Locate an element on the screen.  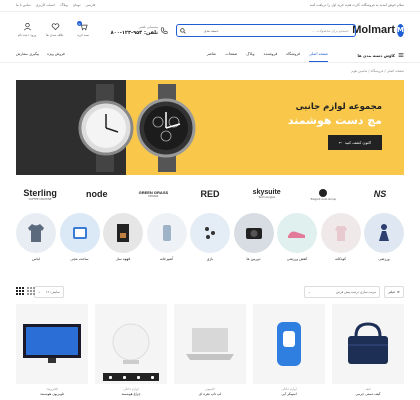
bag-image is located at coordinates (368, 343).